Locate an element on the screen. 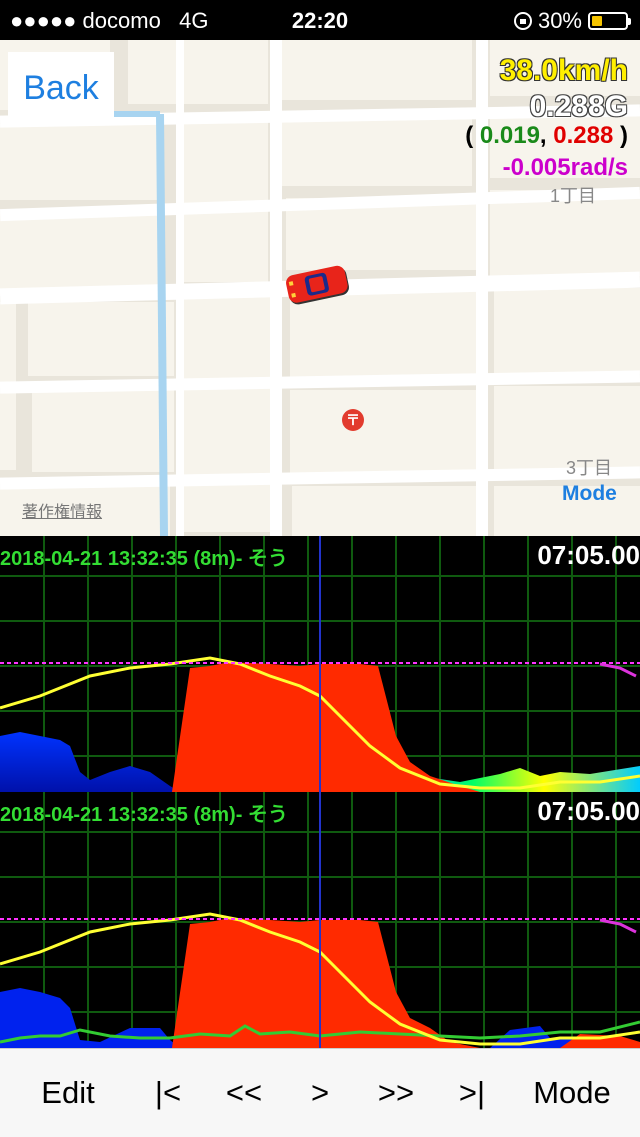  g-open-paren: ( is located at coordinates (469, 135).